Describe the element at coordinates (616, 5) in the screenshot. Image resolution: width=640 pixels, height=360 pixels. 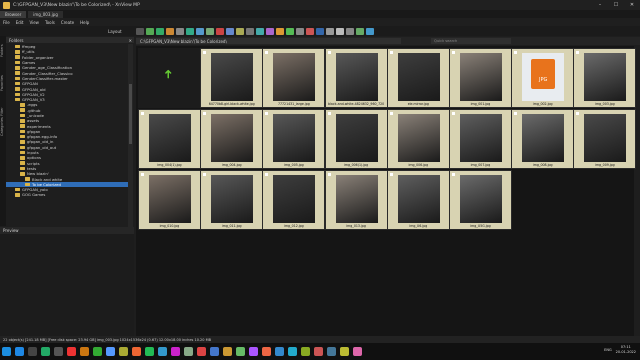
I see `maximize-icon: ☐` at that location.